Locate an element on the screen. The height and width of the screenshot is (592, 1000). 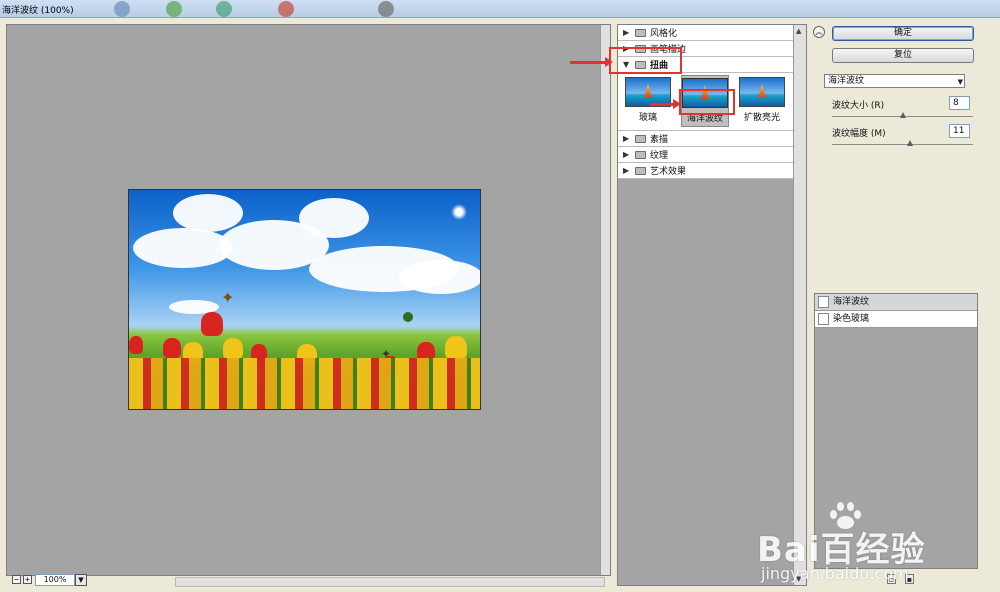
filter-thumb-diffuse-glow: 扩散亮光 is located at coordinates (762, 100).